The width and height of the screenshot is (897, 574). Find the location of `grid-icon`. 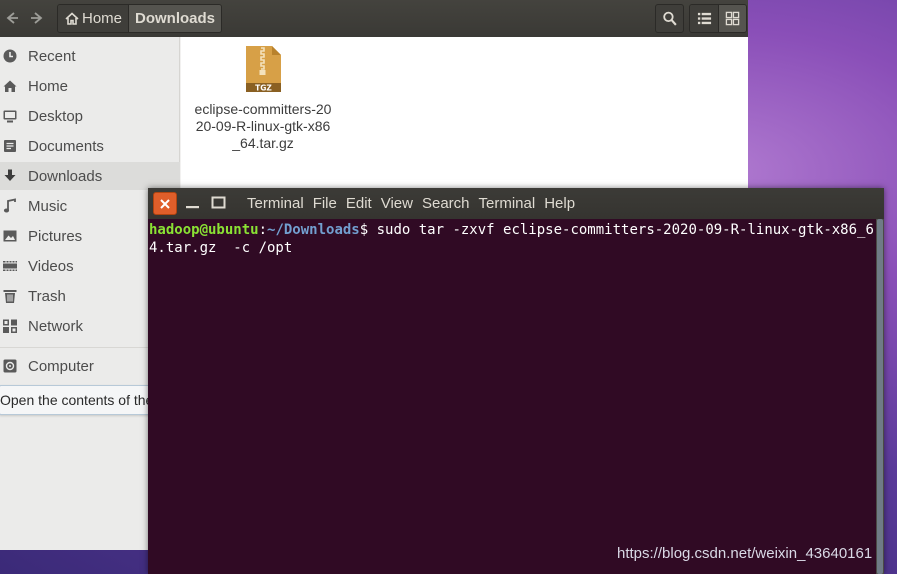

grid-icon is located at coordinates (732, 18).